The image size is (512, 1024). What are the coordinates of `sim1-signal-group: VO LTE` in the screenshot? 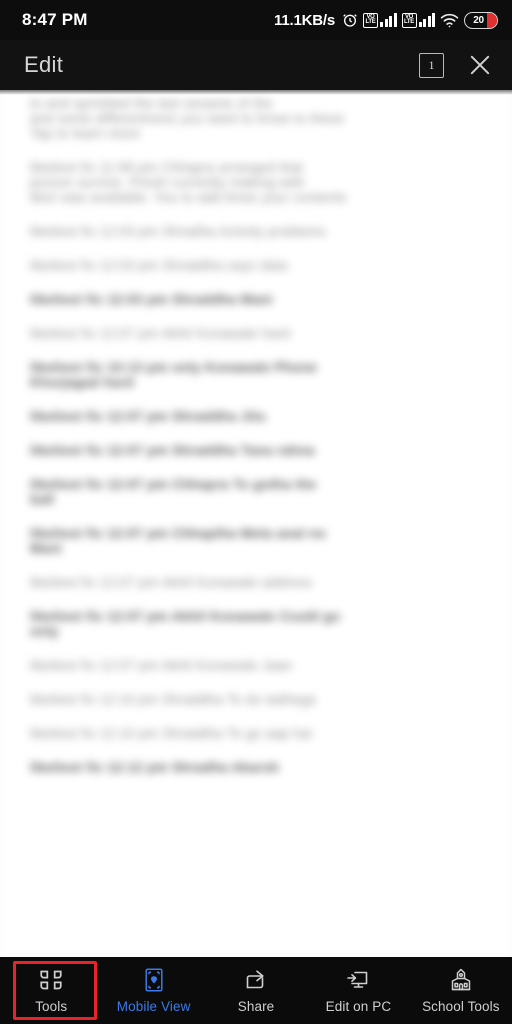 It's located at (380, 20).